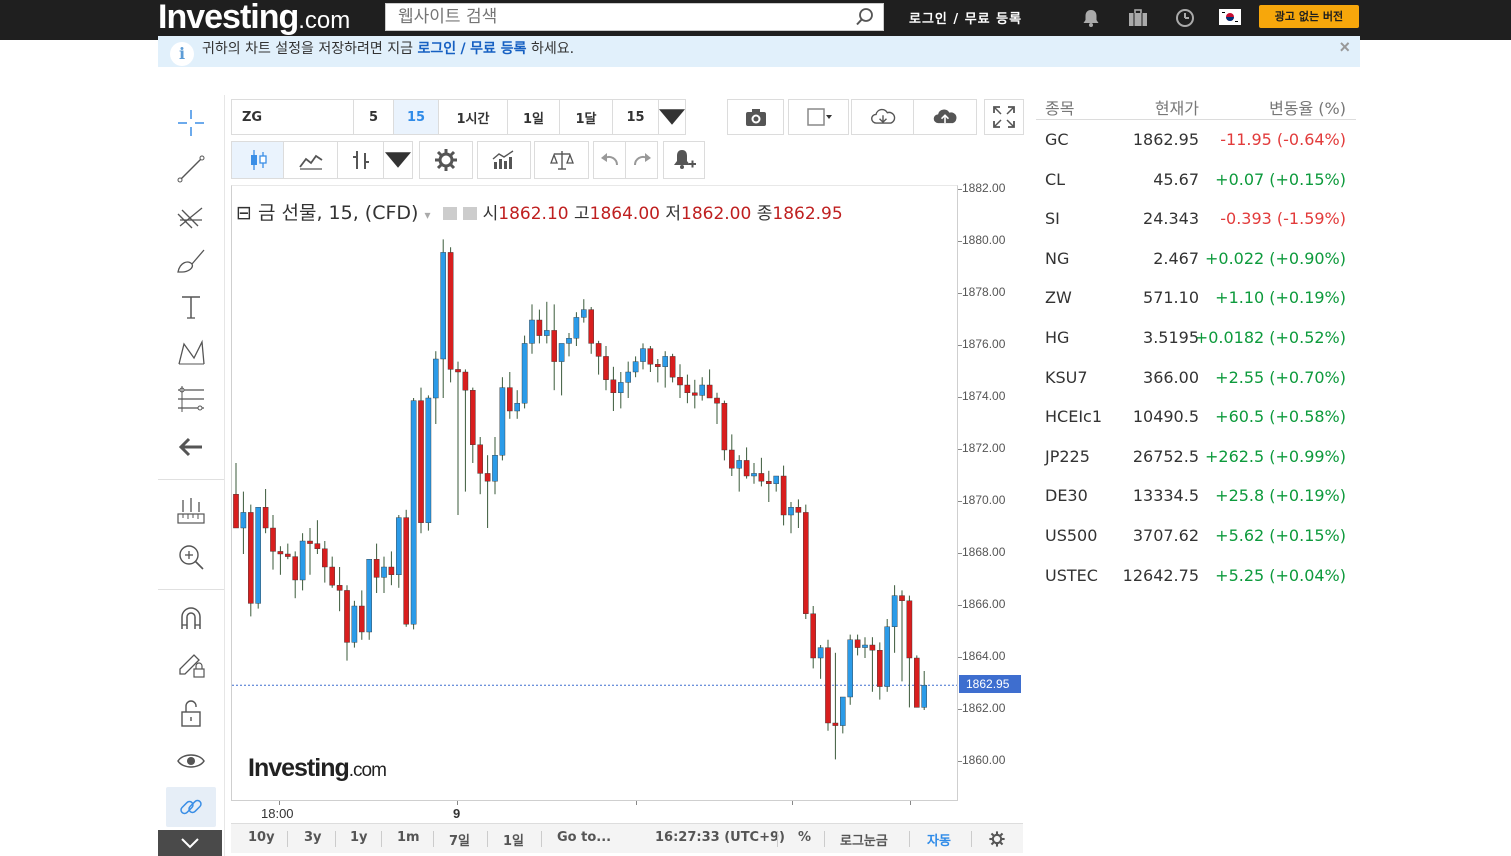  Describe the element at coordinates (513, 839) in the screenshot. I see `range-1d: 1일` at that location.